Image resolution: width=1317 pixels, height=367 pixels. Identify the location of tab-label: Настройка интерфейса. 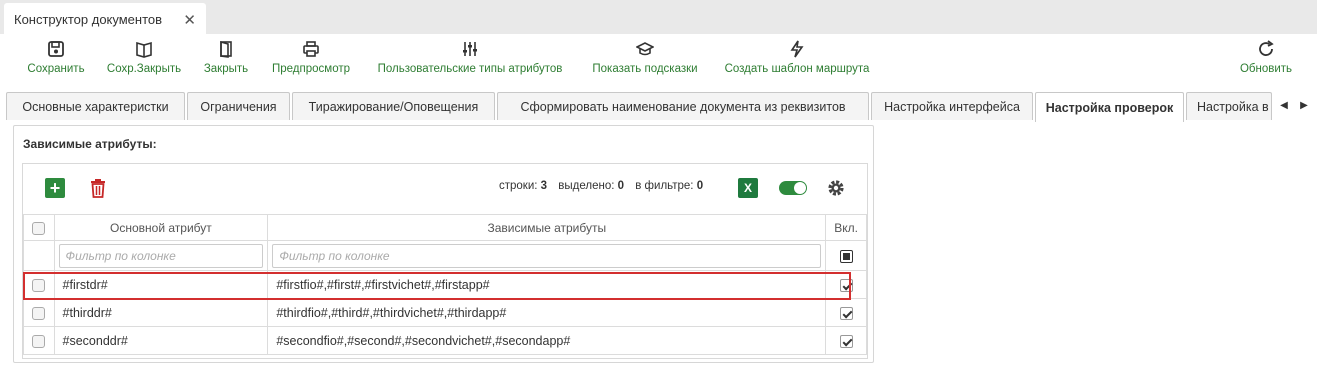
(952, 106).